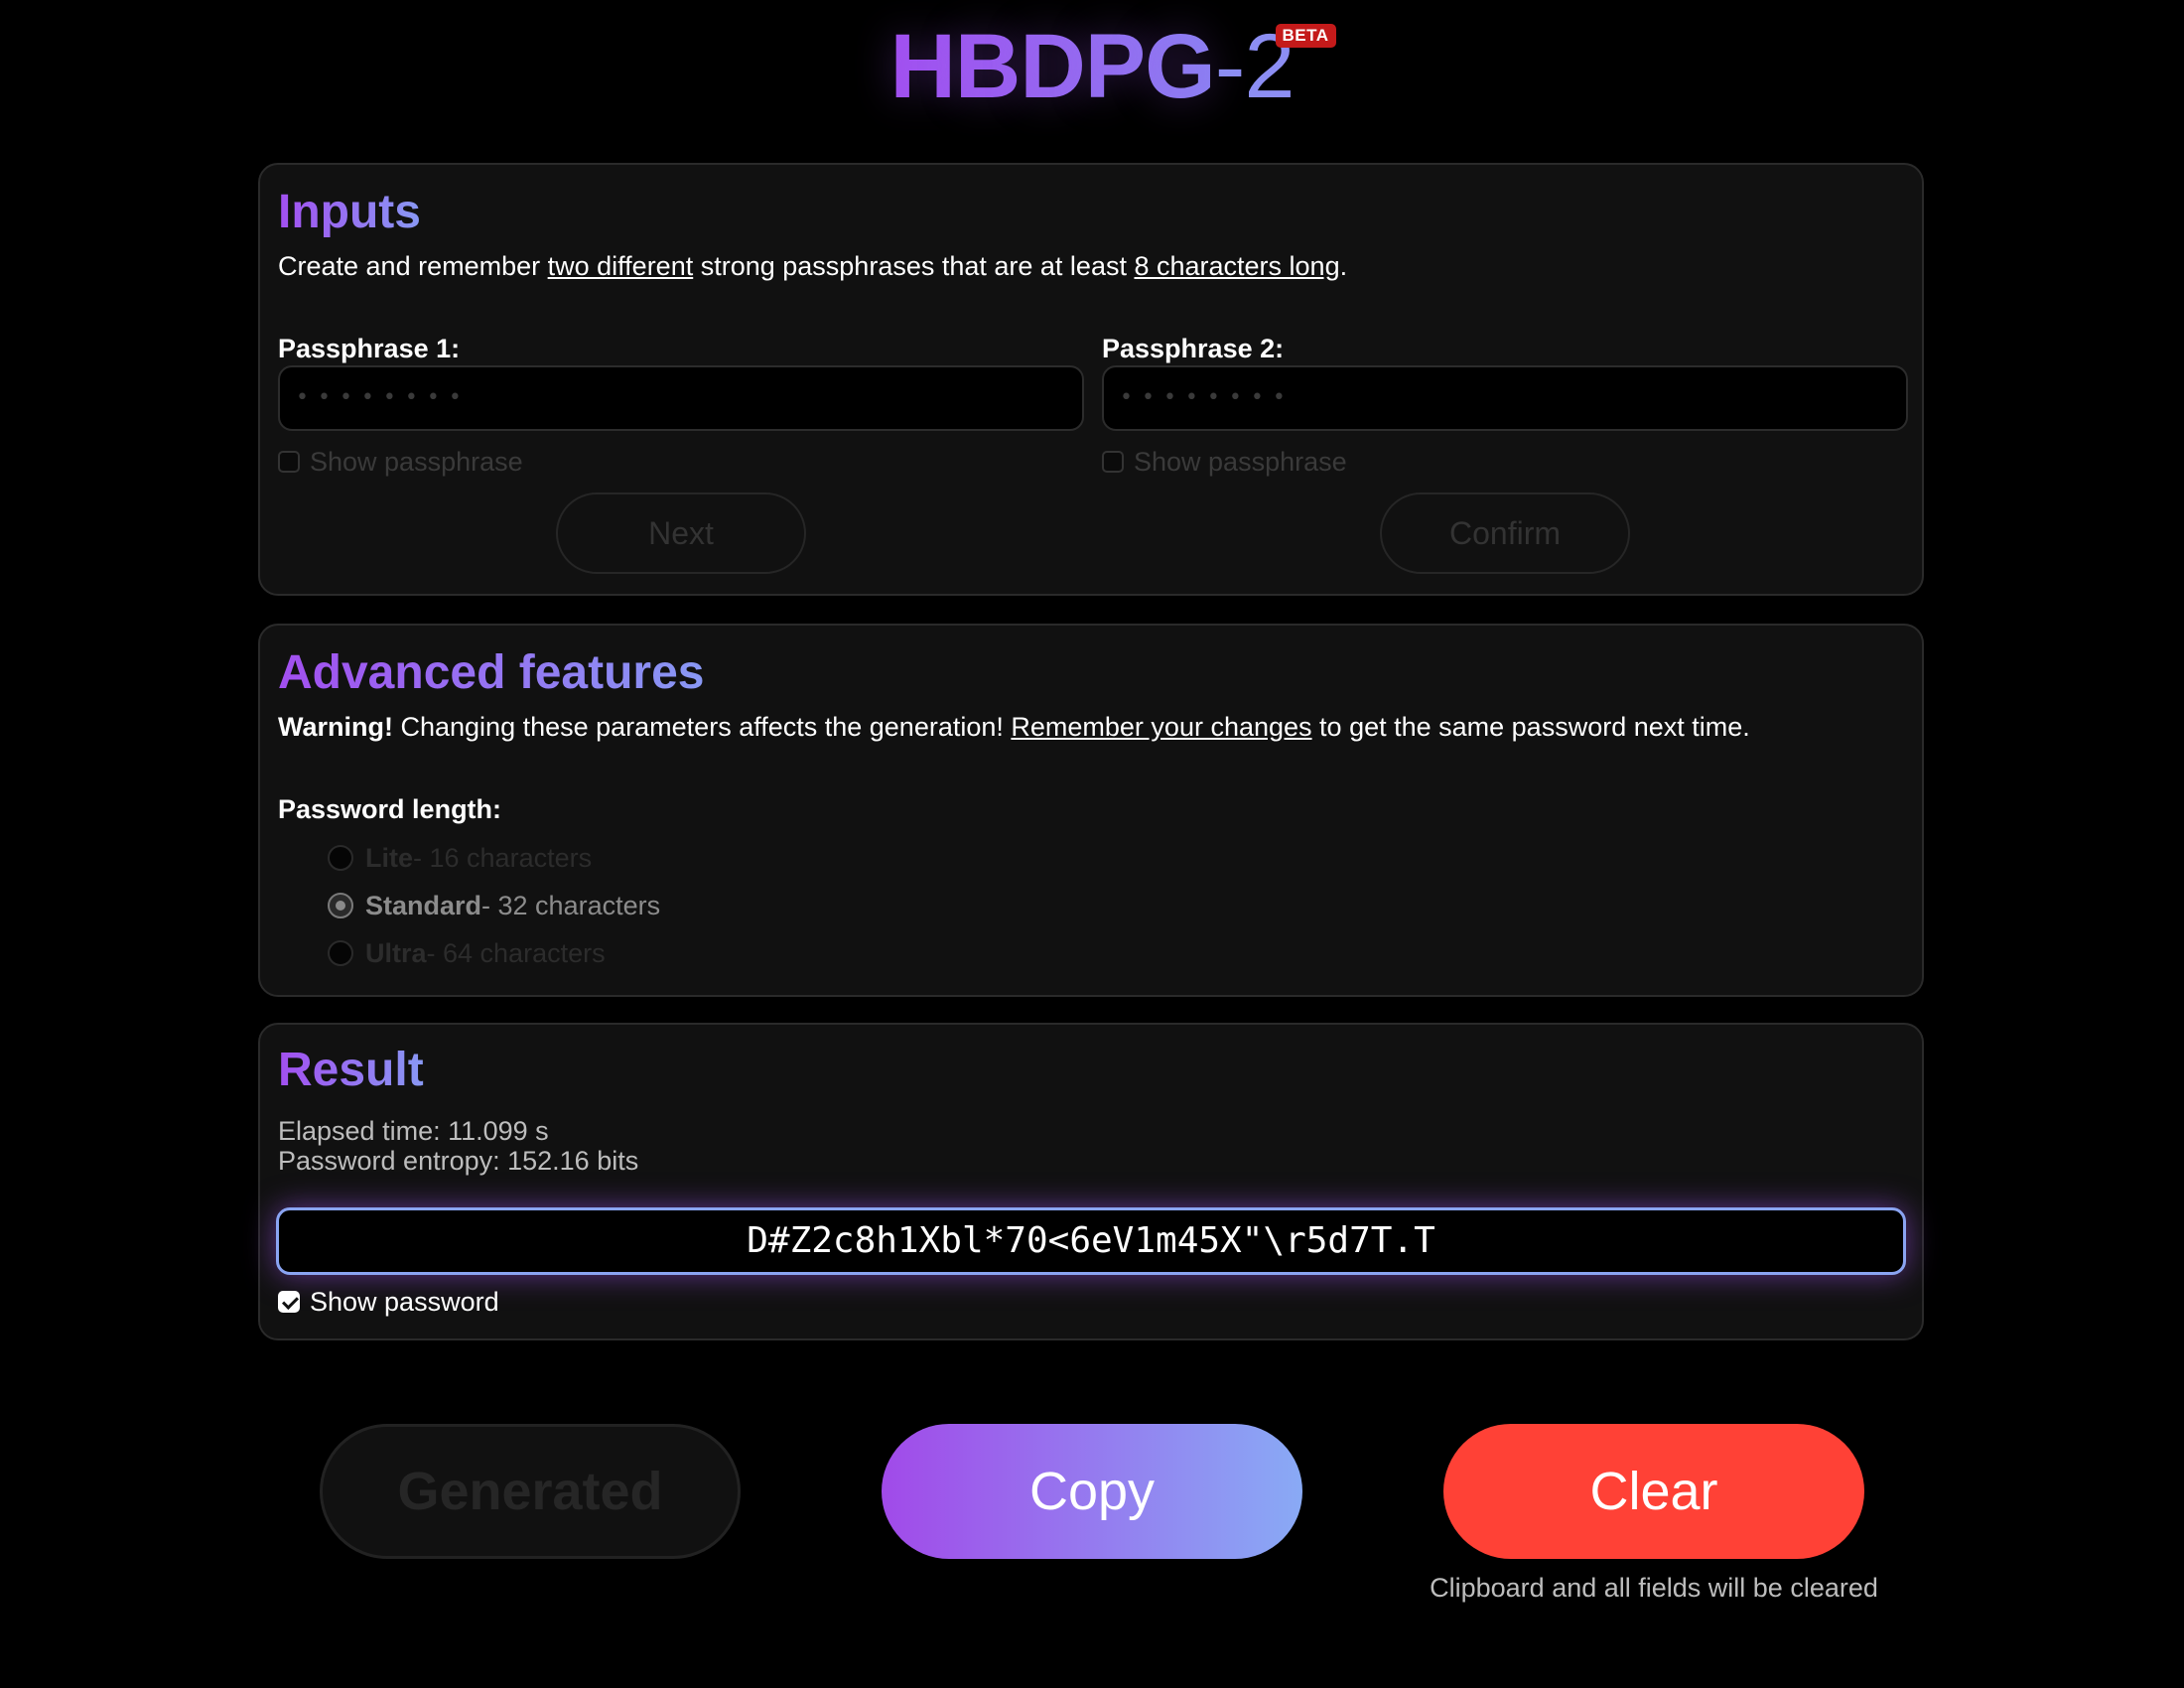 The image size is (2184, 1688). I want to click on passphrase2-show-checkbox, so click(1113, 462).